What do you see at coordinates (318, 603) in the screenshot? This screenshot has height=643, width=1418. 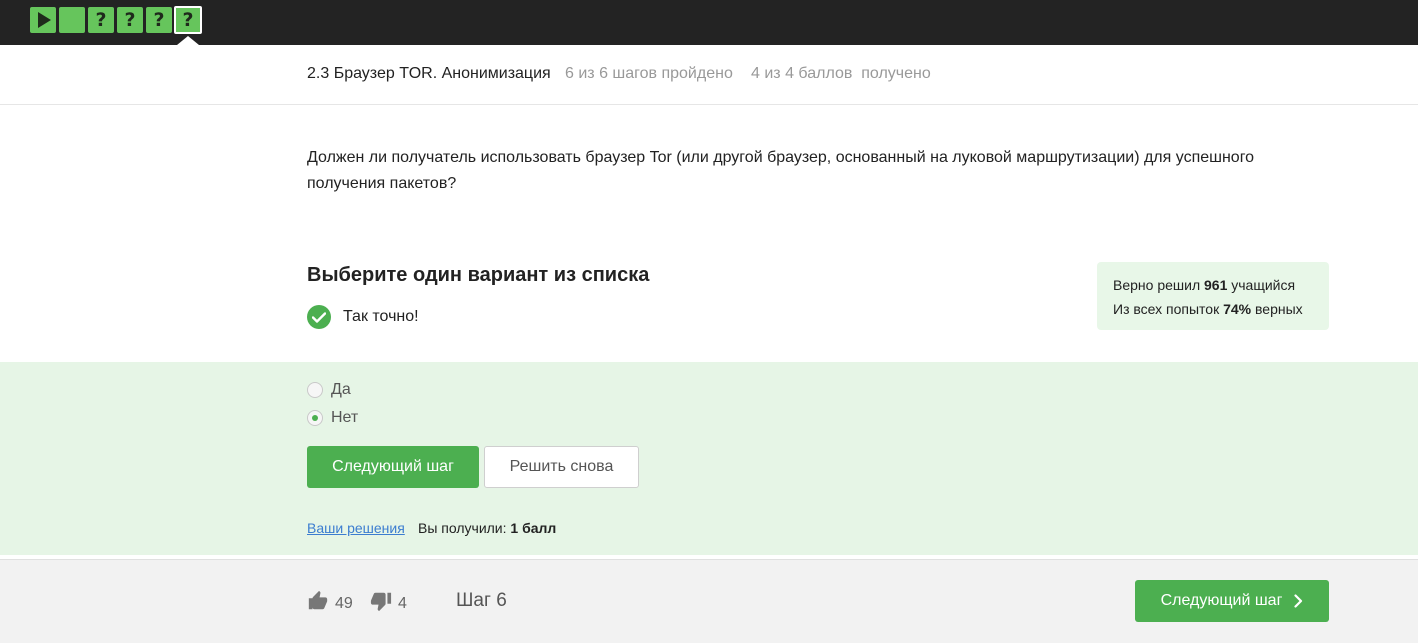 I see `thumbs-up-icon` at bounding box center [318, 603].